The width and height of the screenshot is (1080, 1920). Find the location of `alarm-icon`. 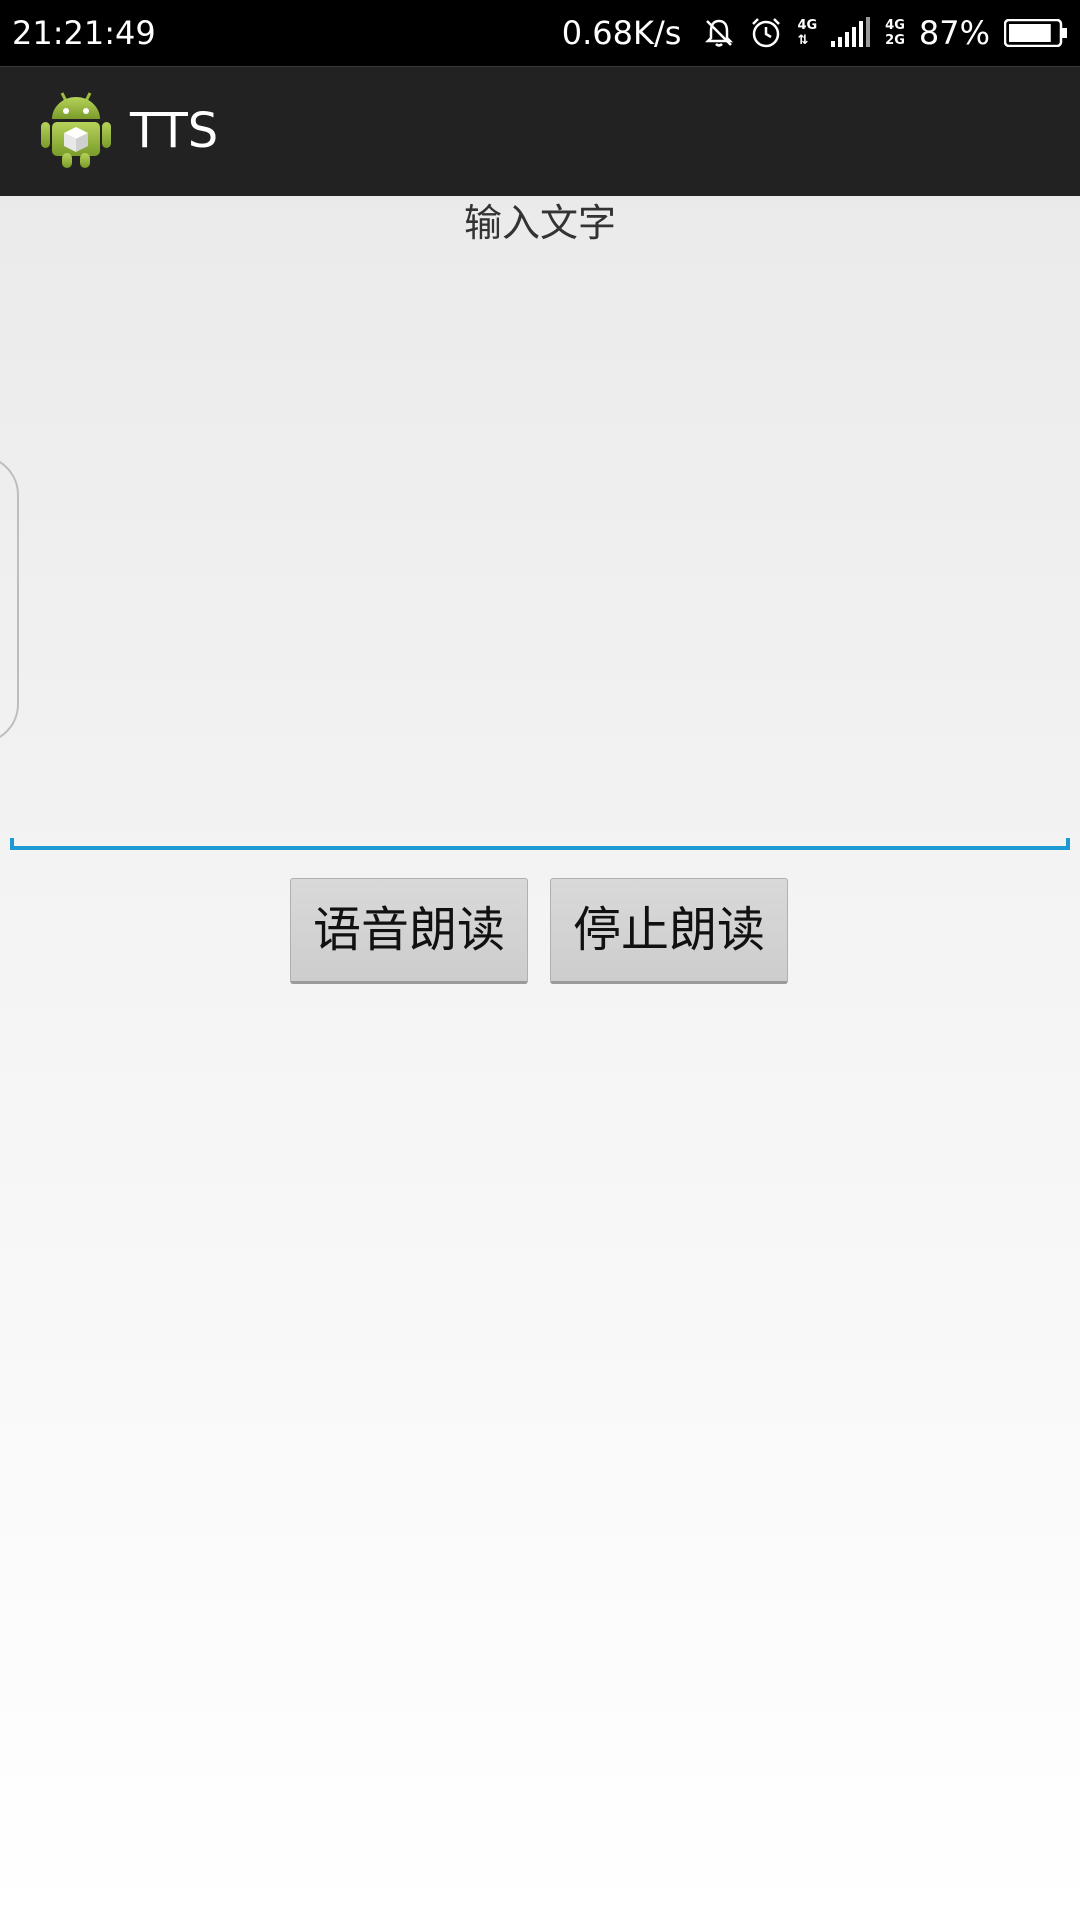

alarm-icon is located at coordinates (766, 33).